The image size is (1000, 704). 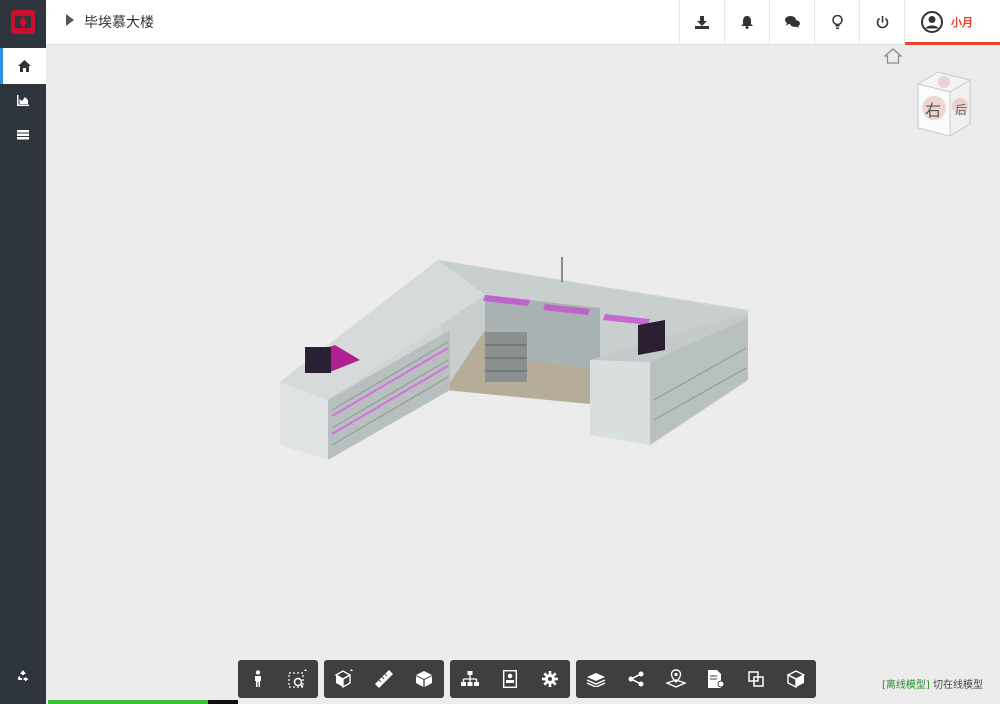 I want to click on location-button, so click(x=676, y=679).